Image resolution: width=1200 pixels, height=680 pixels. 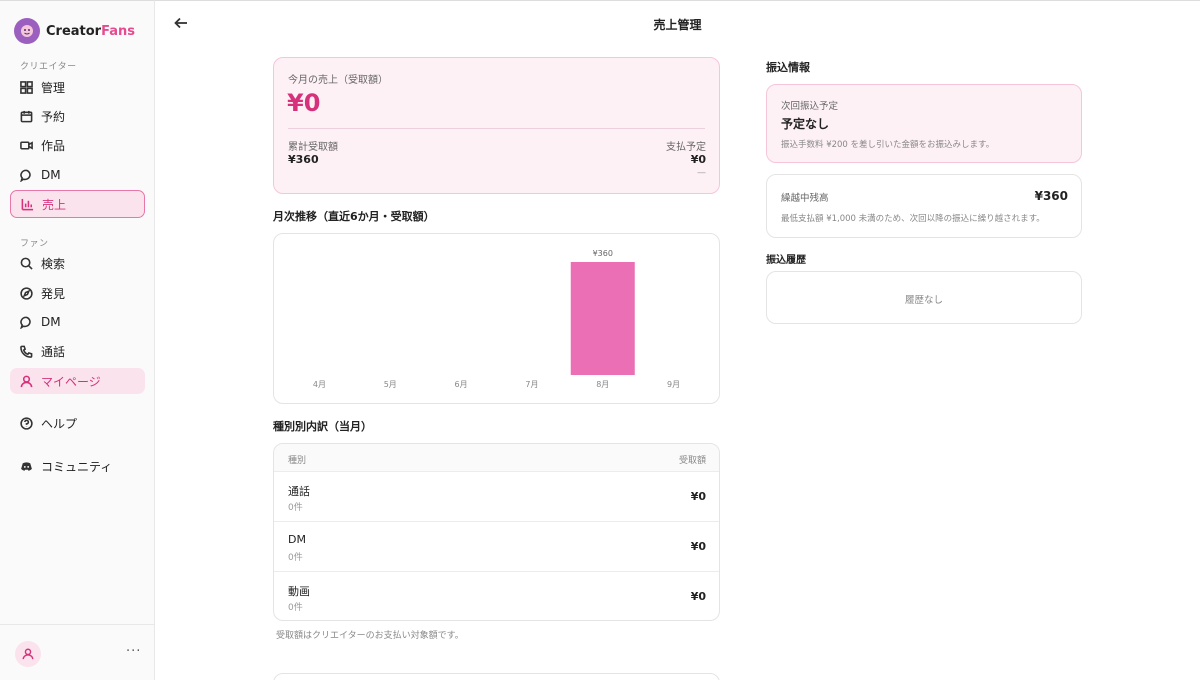 What do you see at coordinates (77, 145) in the screenshot?
I see `sidebar-item-works: 作品` at bounding box center [77, 145].